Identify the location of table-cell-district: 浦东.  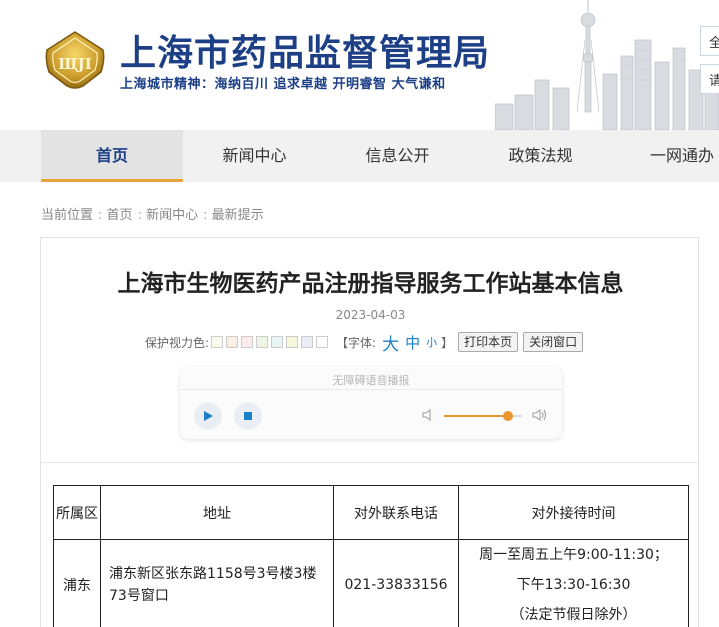
(77, 583).